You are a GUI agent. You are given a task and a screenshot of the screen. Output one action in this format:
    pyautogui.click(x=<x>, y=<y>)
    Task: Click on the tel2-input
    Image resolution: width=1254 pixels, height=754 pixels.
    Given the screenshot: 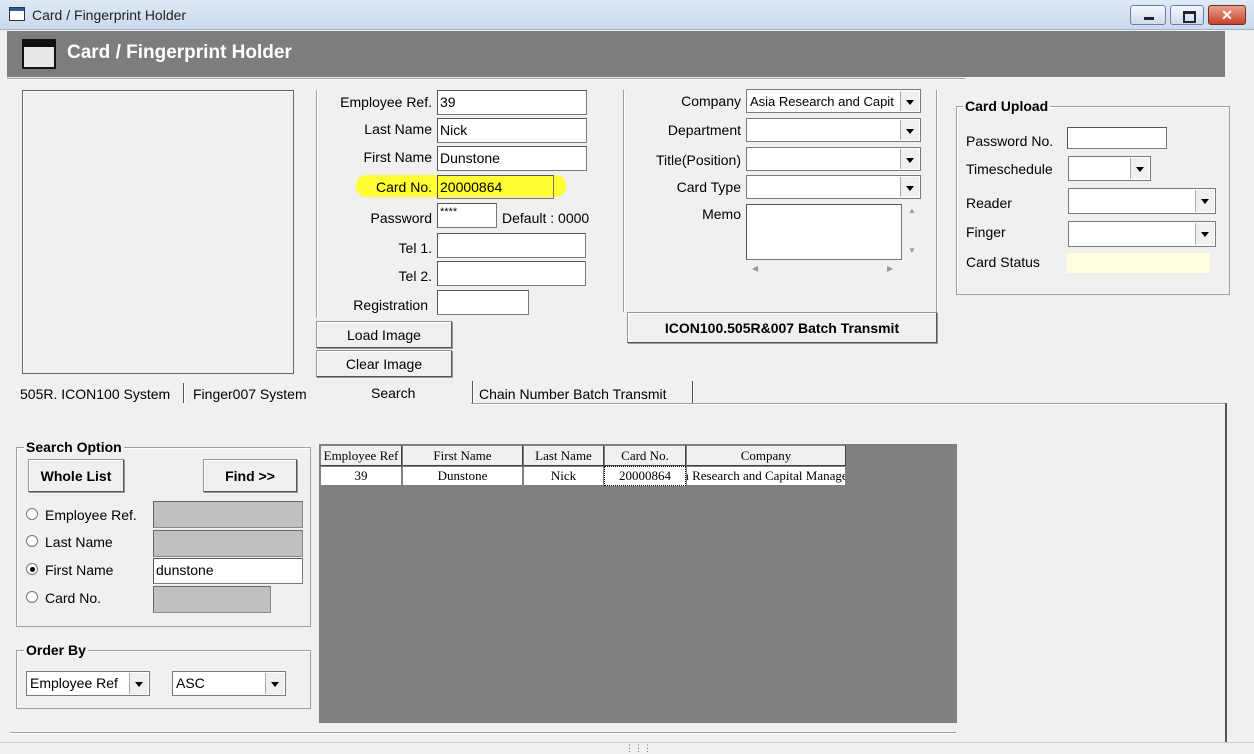 What is the action you would take?
    pyautogui.click(x=511, y=273)
    